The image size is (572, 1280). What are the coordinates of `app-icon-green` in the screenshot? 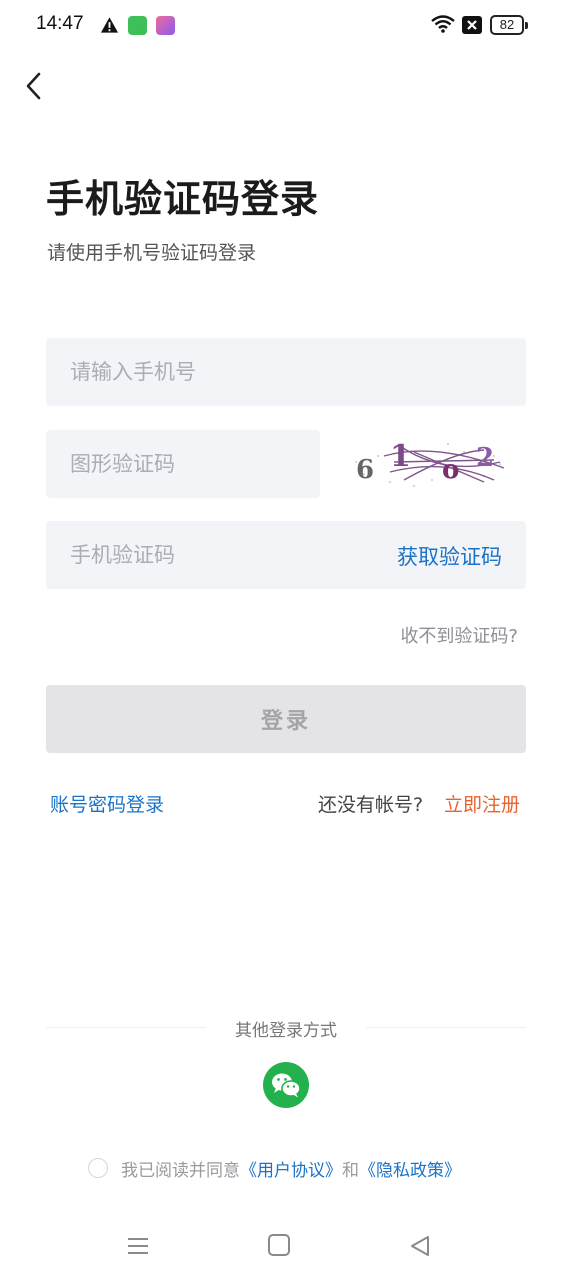 It's located at (137, 25).